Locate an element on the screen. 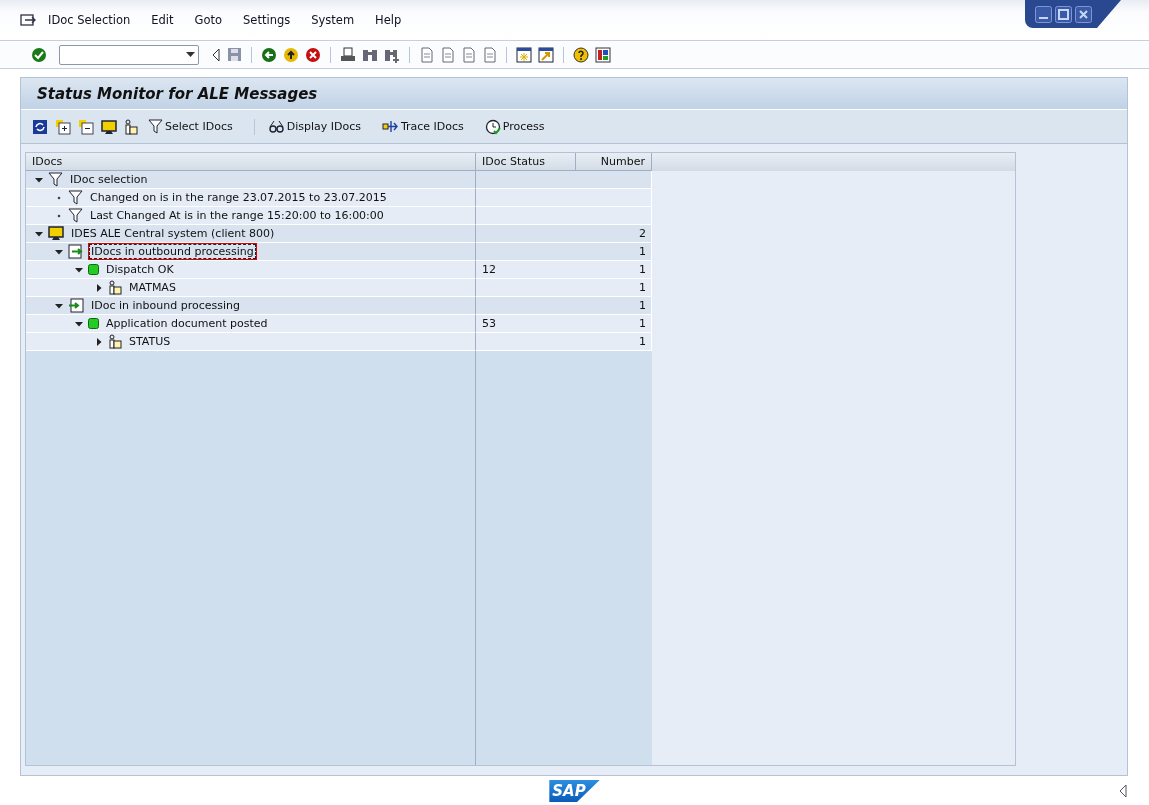 The height and width of the screenshot is (805, 1149). tree-node-label: IDoc in inbound processing is located at coordinates (165, 305).